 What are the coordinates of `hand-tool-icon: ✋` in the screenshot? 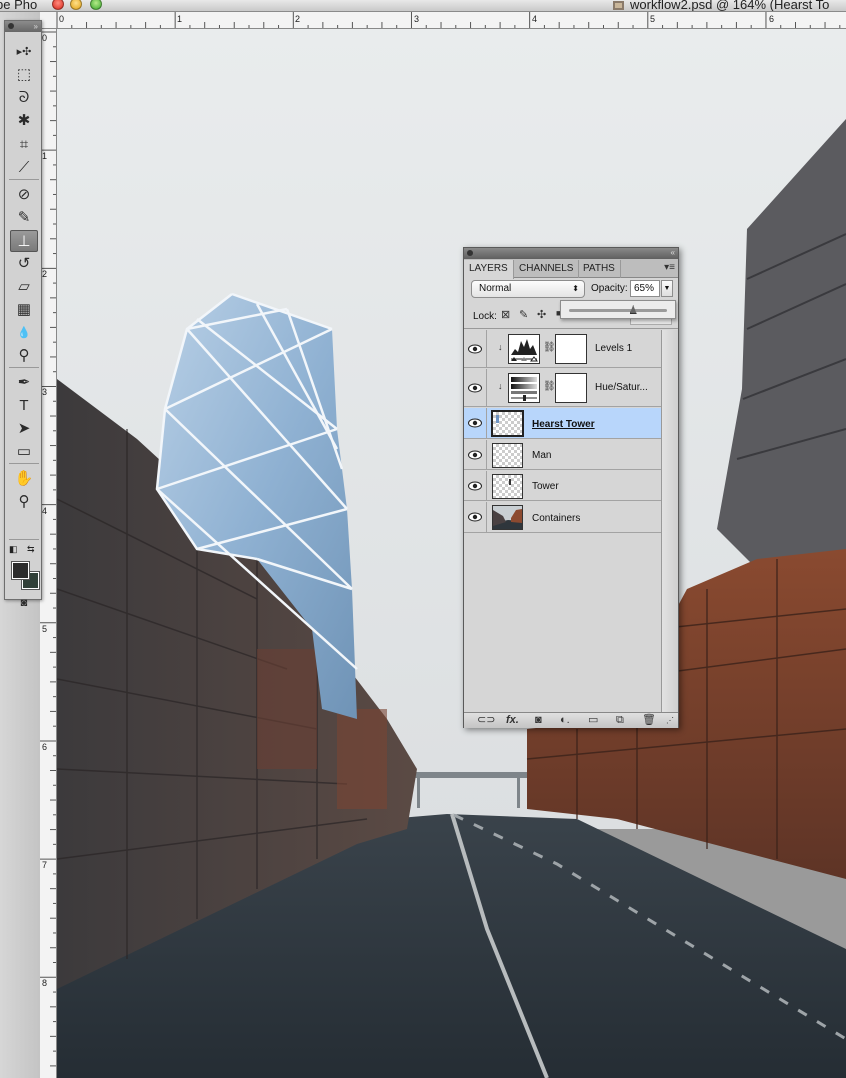 It's located at (24, 479).